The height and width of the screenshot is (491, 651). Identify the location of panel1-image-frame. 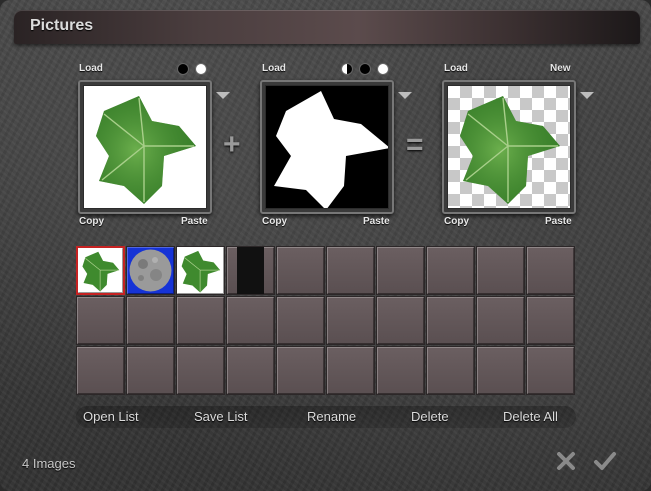
(145, 147).